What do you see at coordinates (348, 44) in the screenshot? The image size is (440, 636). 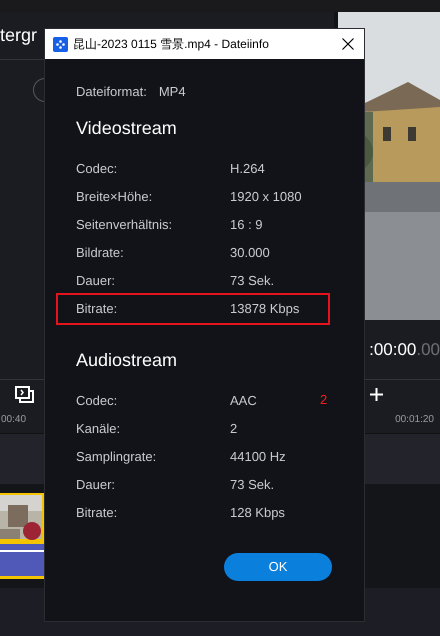 I see `close-icon` at bounding box center [348, 44].